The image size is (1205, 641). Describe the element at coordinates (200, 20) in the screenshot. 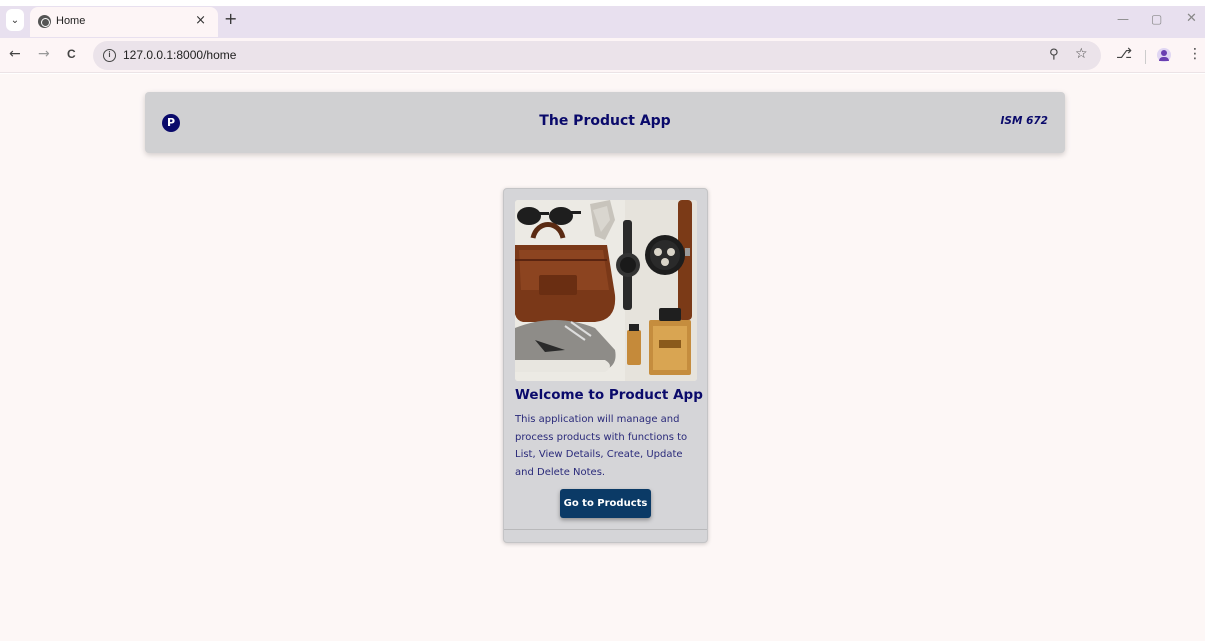

I see `tab-close-icon: ×` at that location.